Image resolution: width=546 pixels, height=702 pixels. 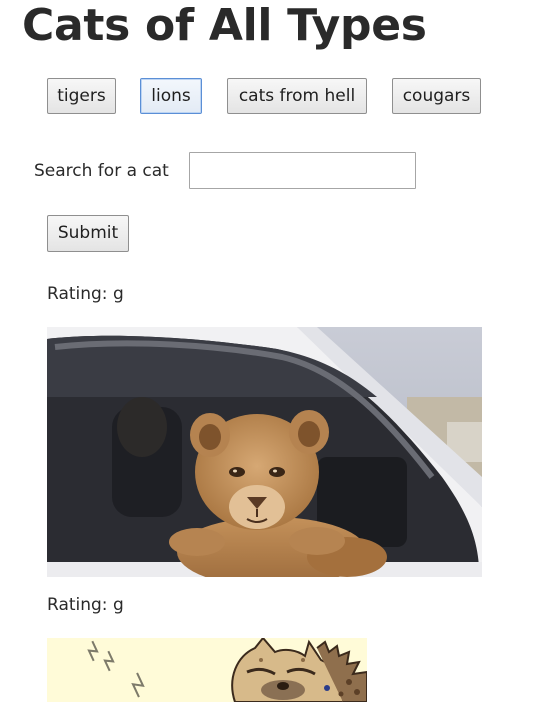 I want to click on hyena-cartoon-gif, so click(x=207, y=670).